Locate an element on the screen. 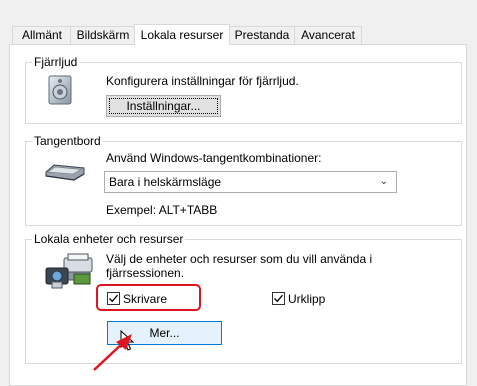  remote-audio-title: Fjärrljud is located at coordinates (56, 62).